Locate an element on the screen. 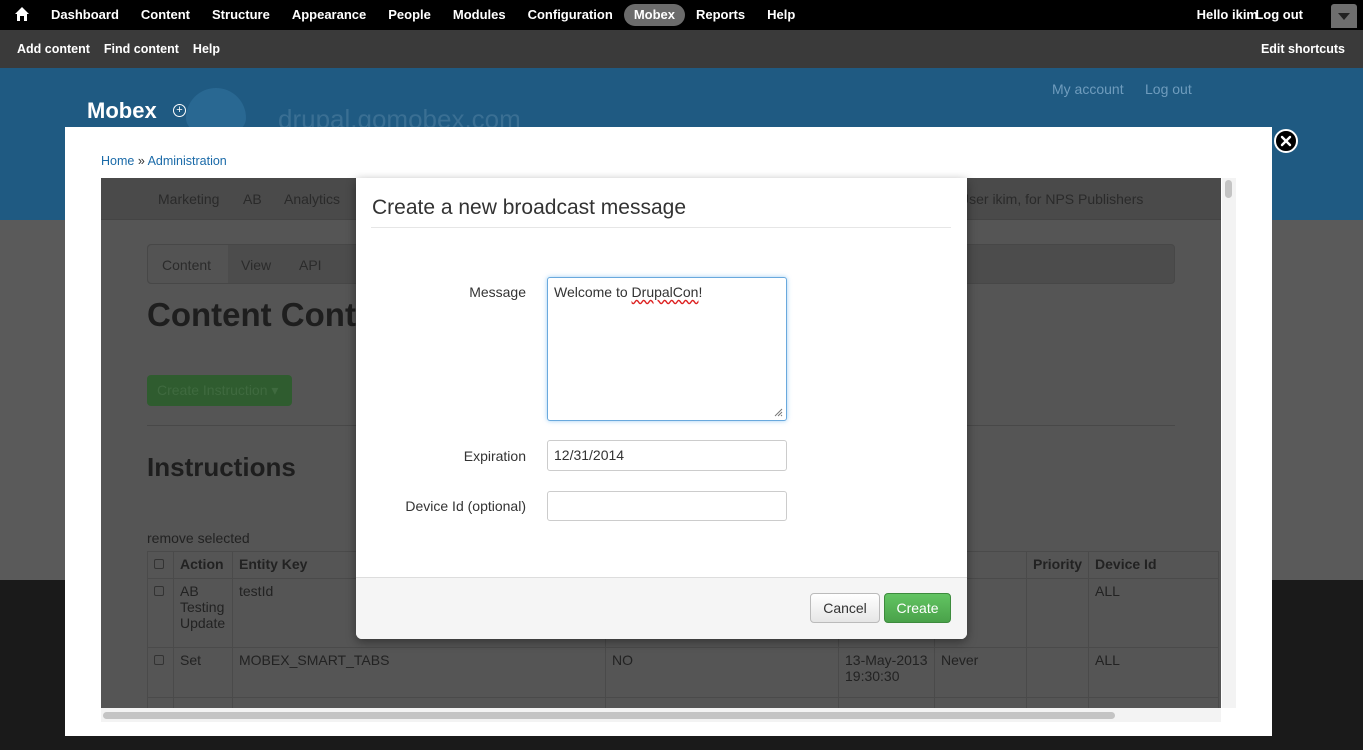  create-button: Create is located at coordinates (917, 608).